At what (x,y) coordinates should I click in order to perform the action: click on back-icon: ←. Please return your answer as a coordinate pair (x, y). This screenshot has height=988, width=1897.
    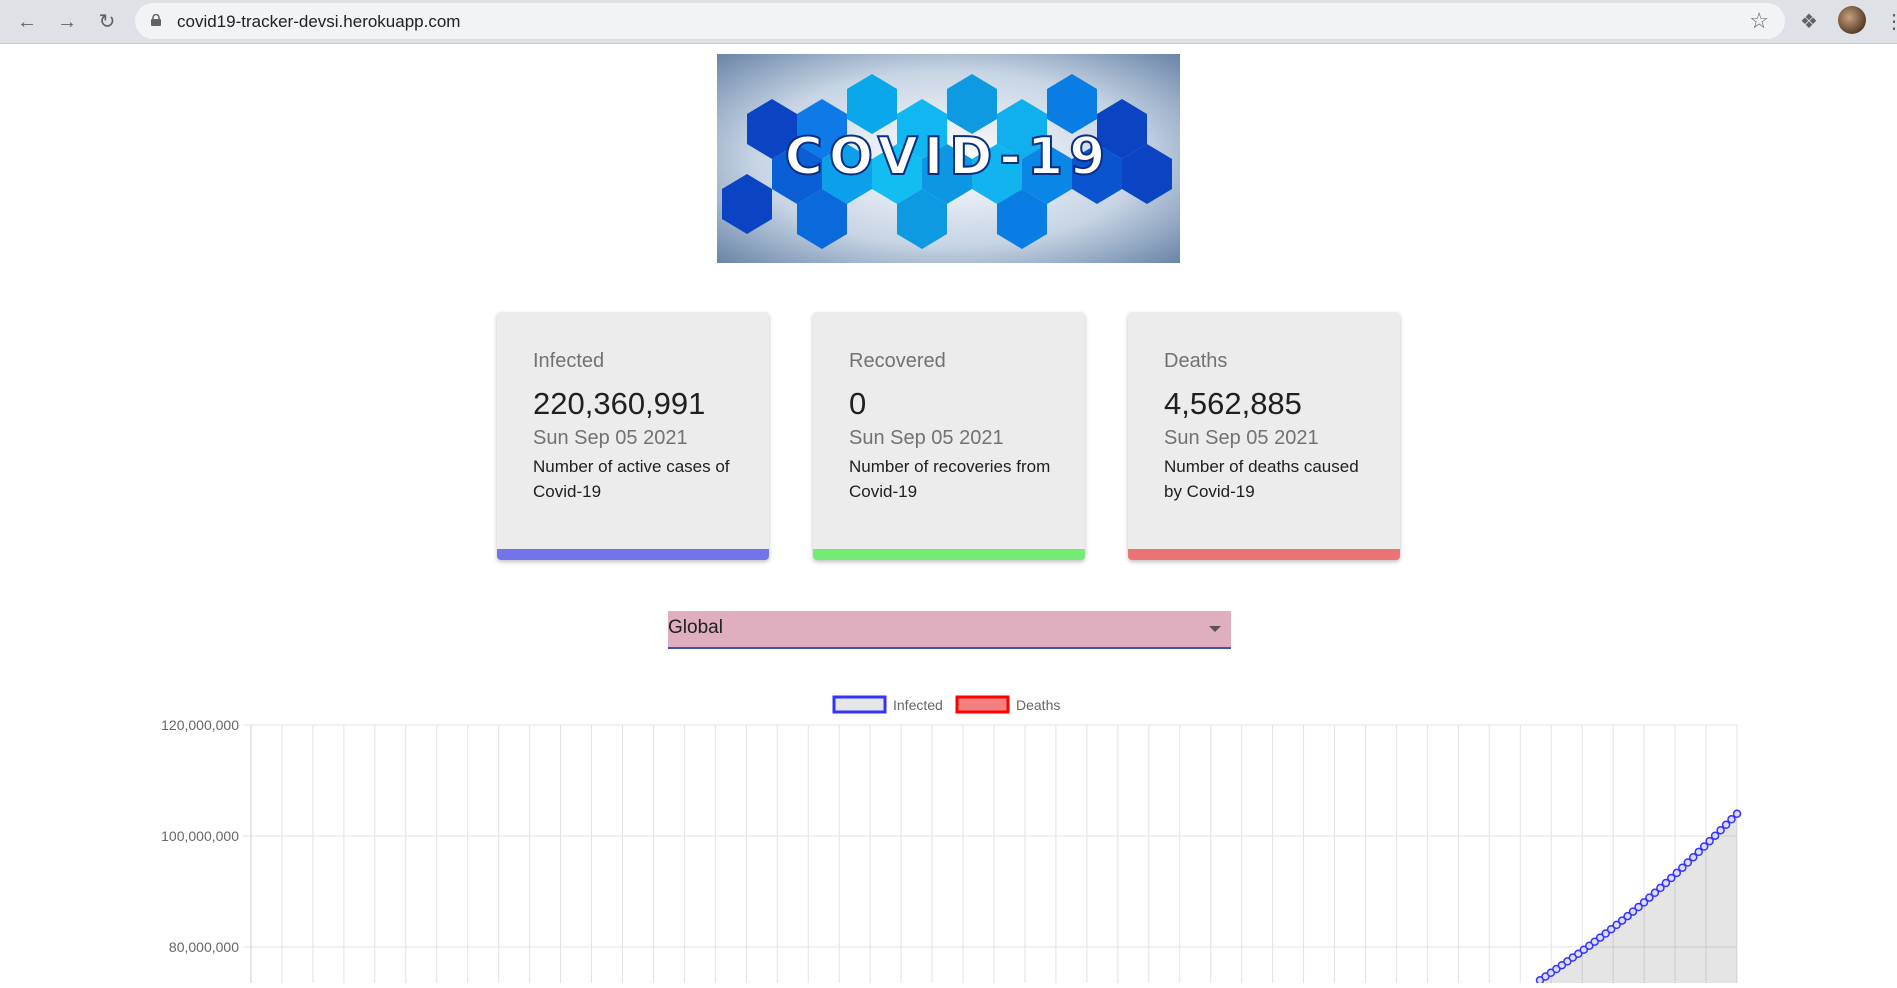
    Looking at the image, I should click on (27, 22).